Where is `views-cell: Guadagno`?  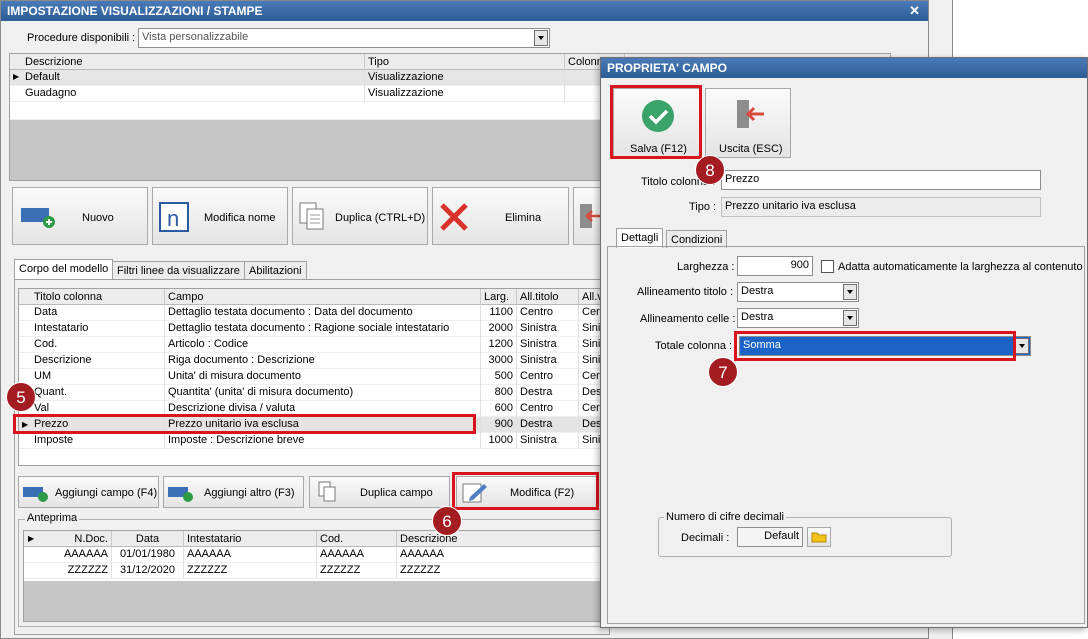 views-cell: Guadagno is located at coordinates (193, 94).